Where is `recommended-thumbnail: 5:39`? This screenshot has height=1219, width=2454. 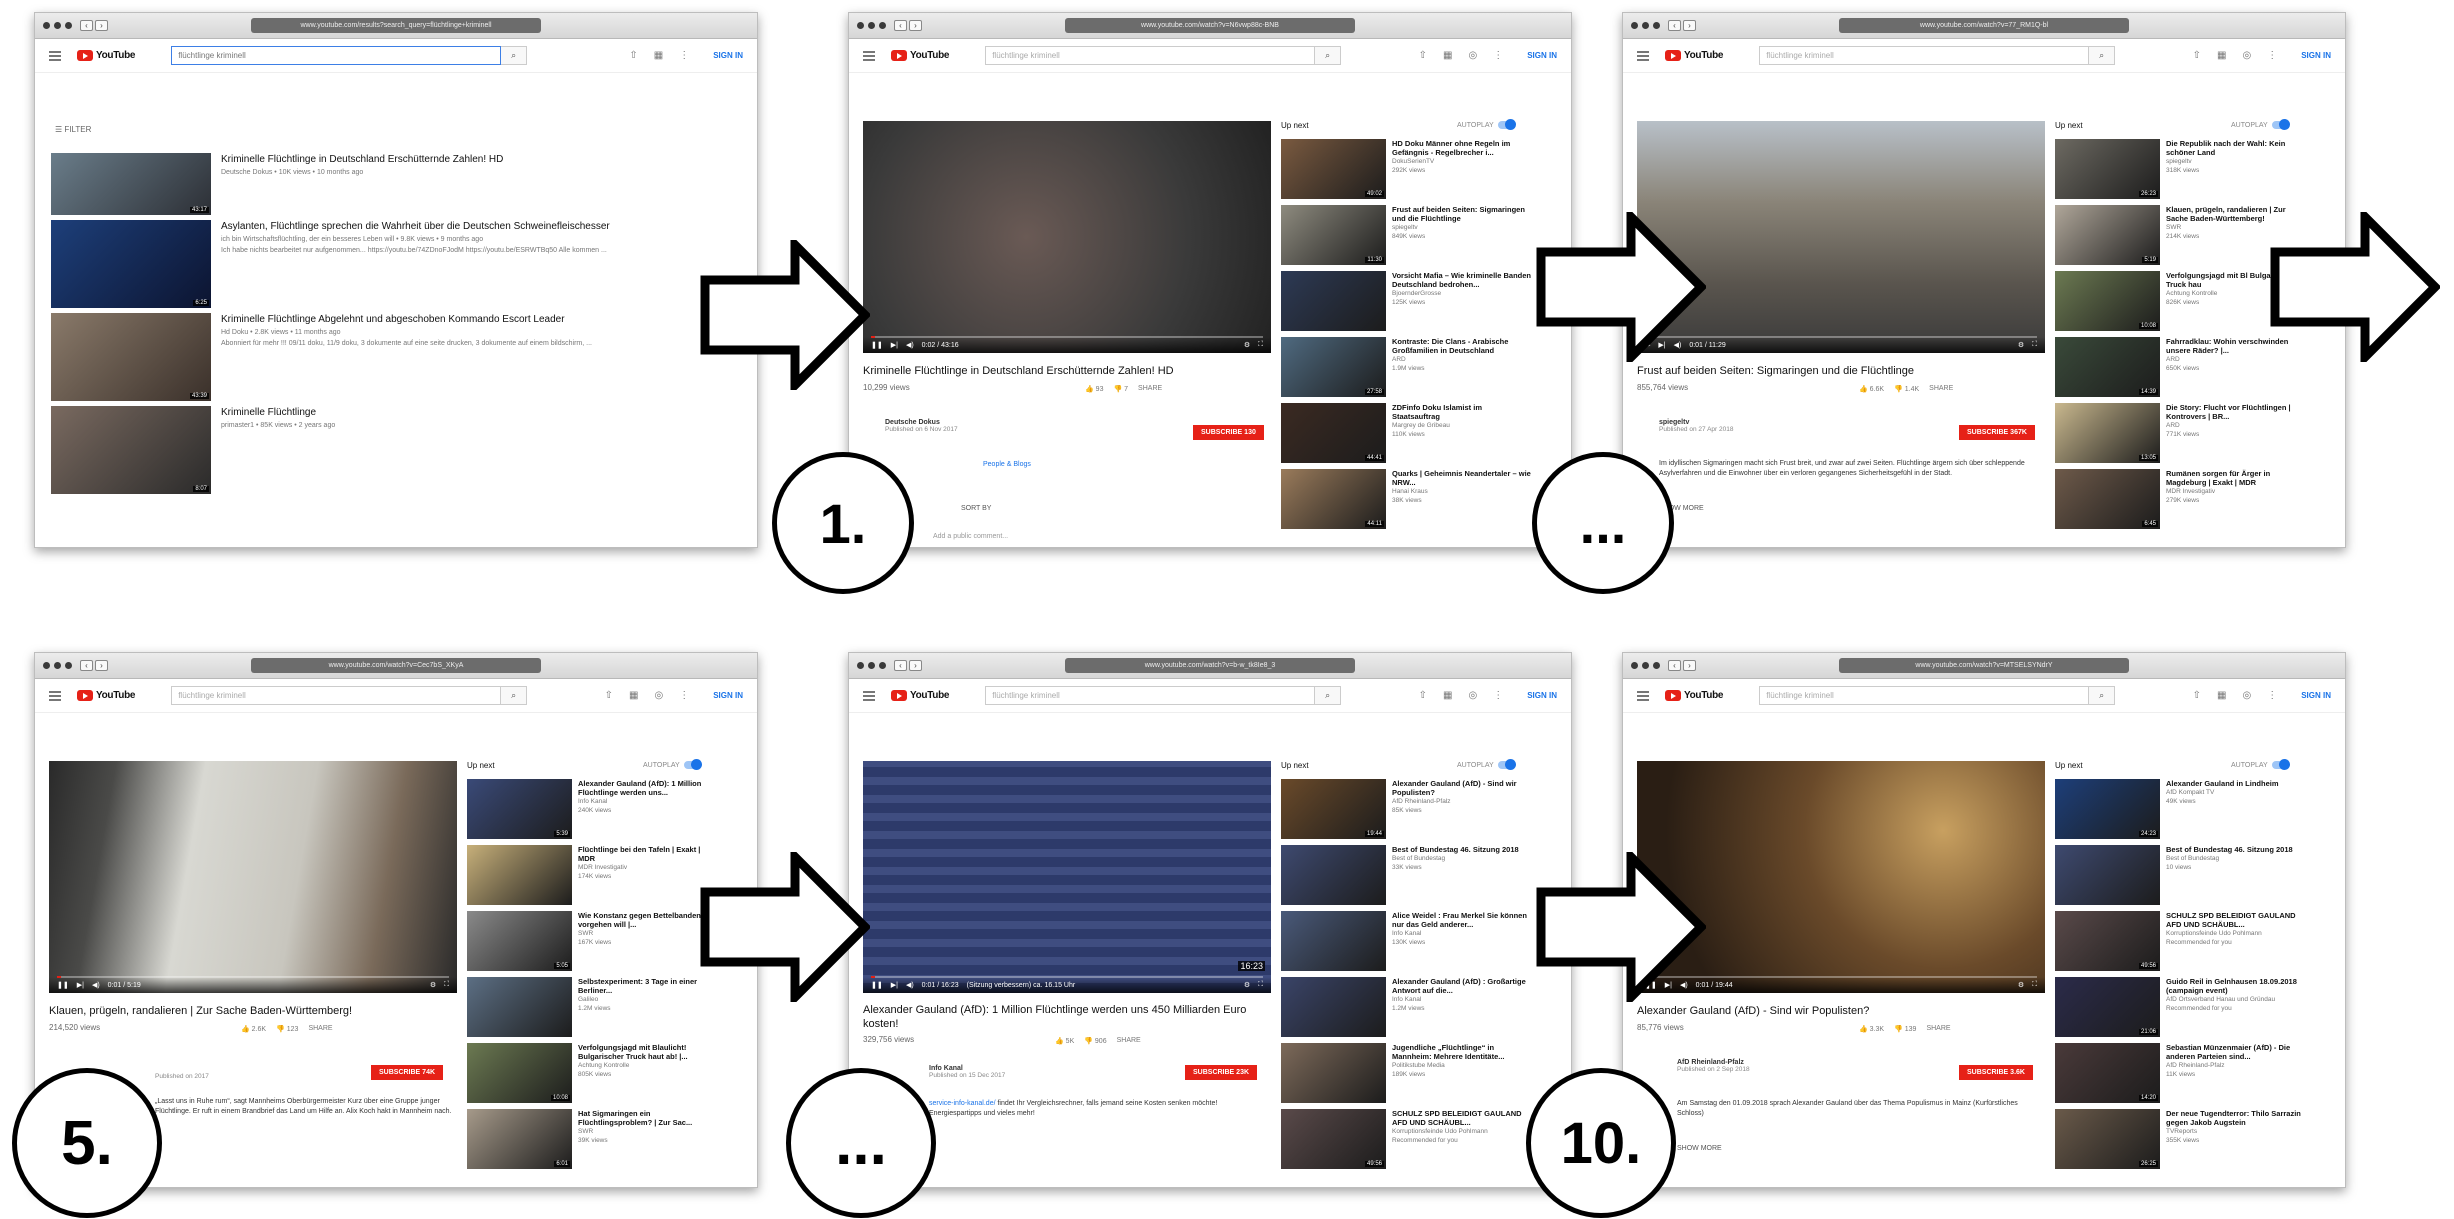
recommended-thumbnail: 5:39 is located at coordinates (519, 809).